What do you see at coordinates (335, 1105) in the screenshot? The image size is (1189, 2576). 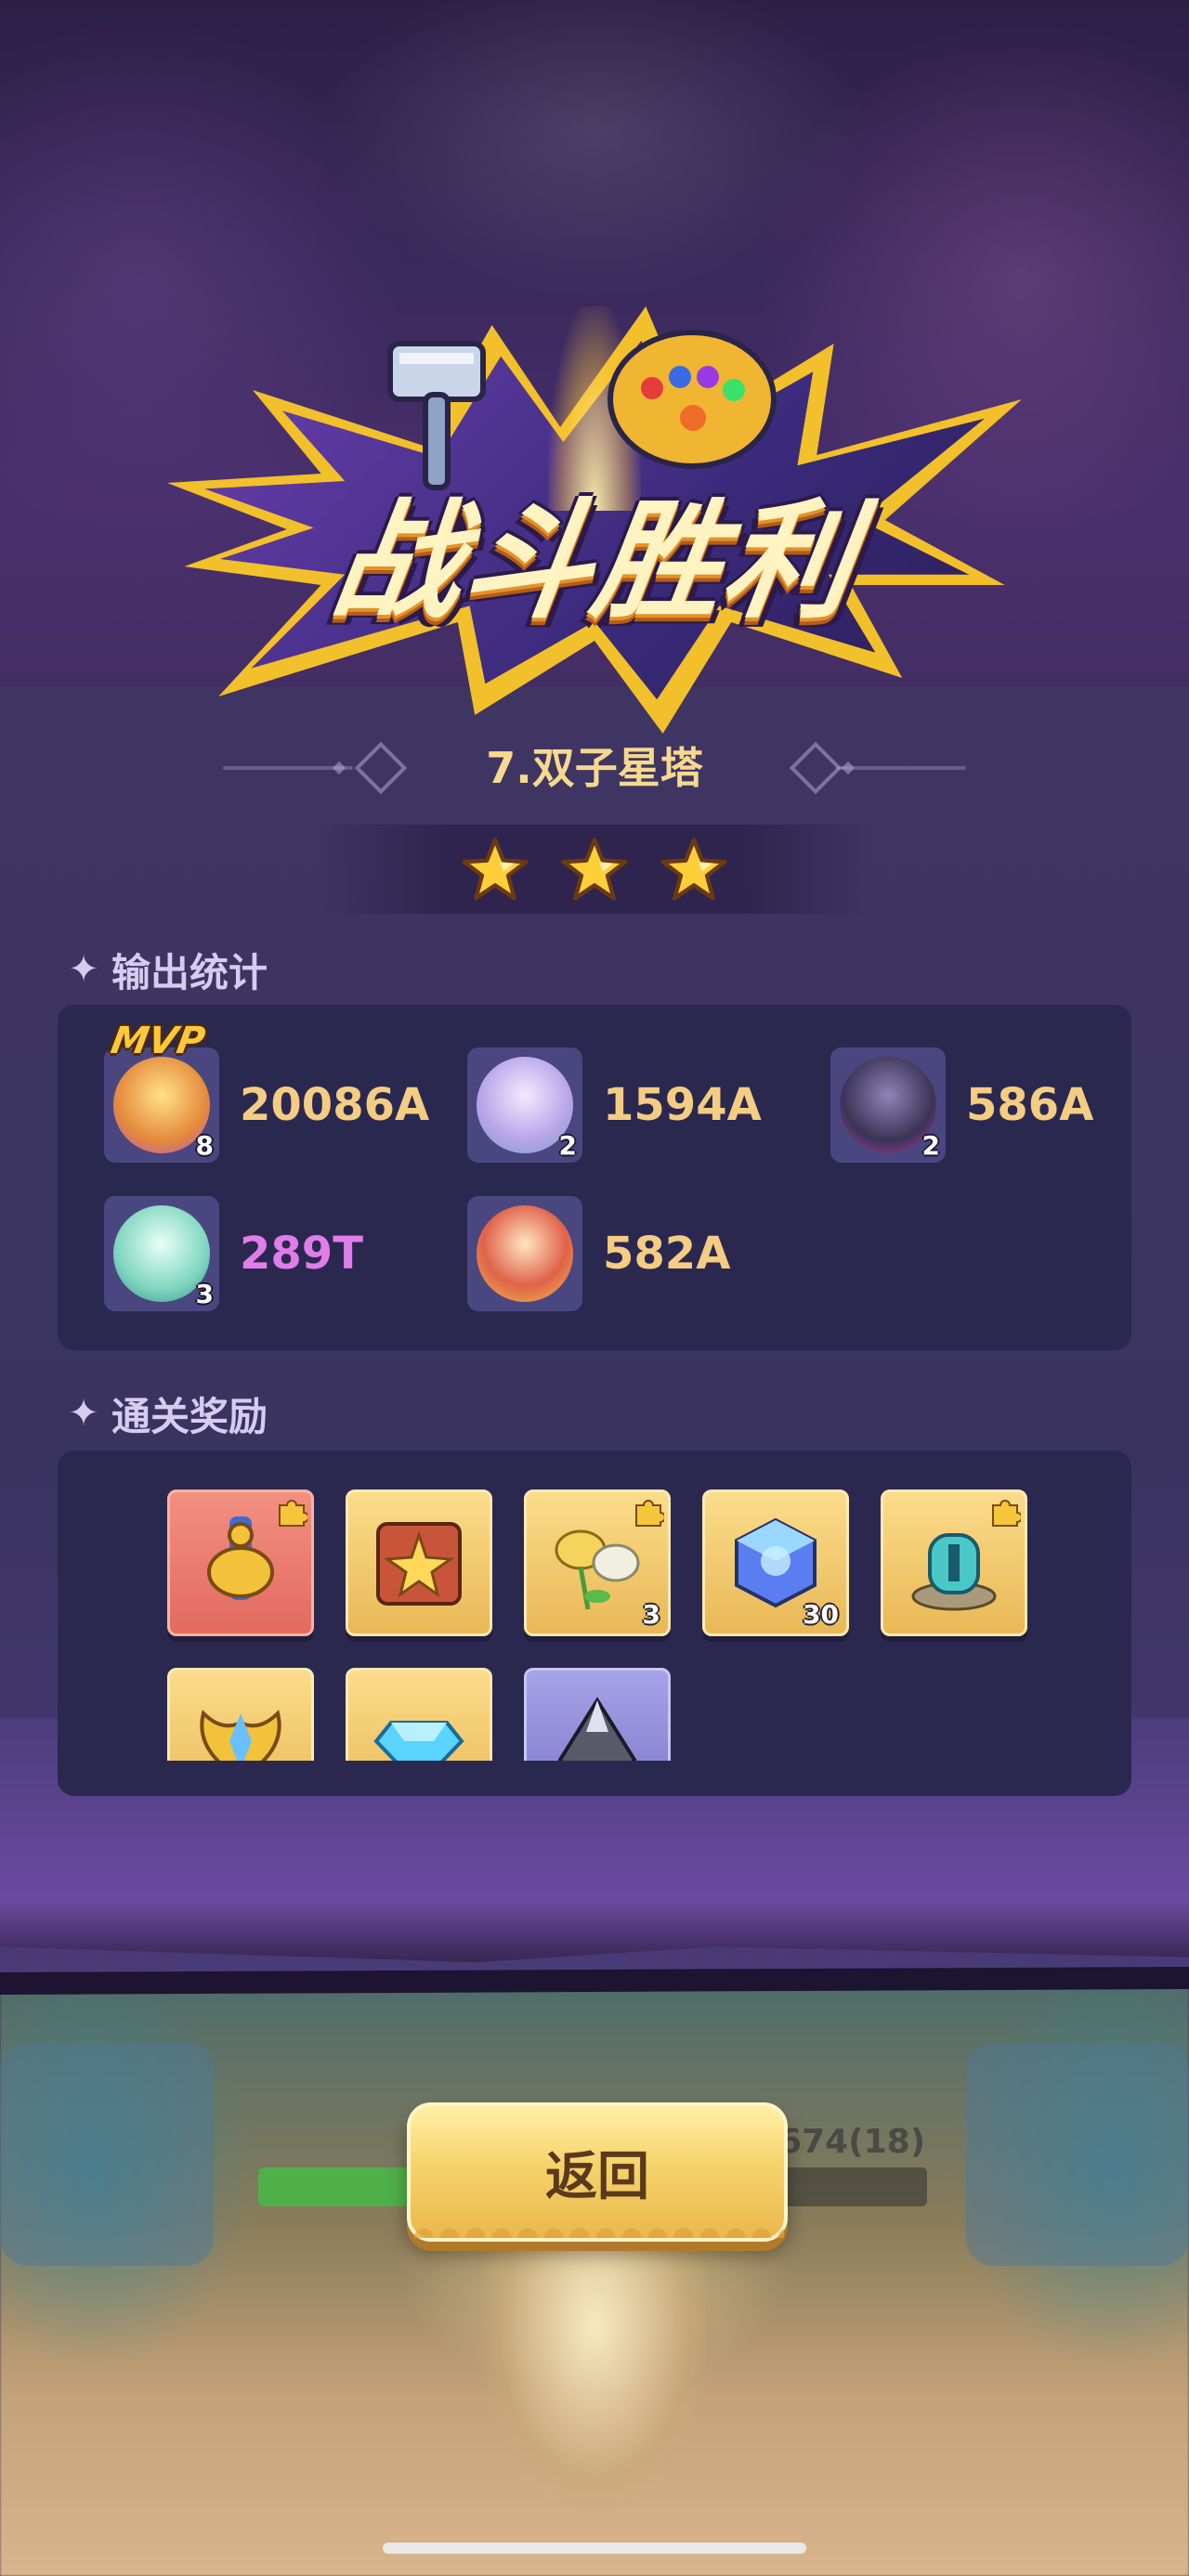 I see `hero-damage: 20086A` at bounding box center [335, 1105].